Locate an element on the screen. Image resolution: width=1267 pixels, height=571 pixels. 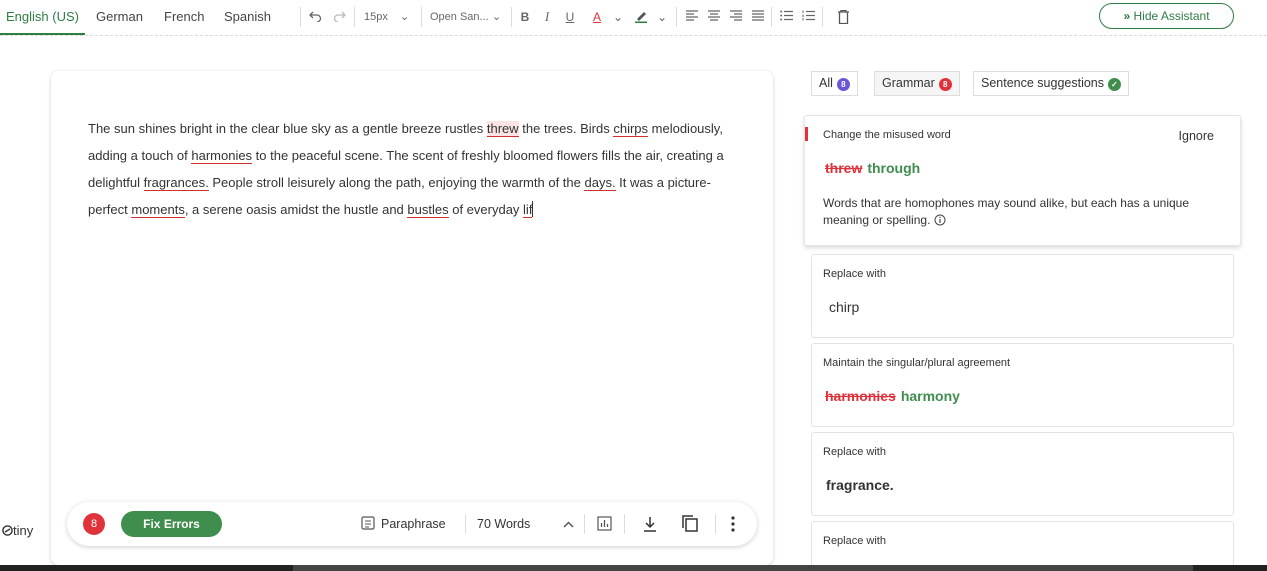
text-cursor is located at coordinates (533, 209).